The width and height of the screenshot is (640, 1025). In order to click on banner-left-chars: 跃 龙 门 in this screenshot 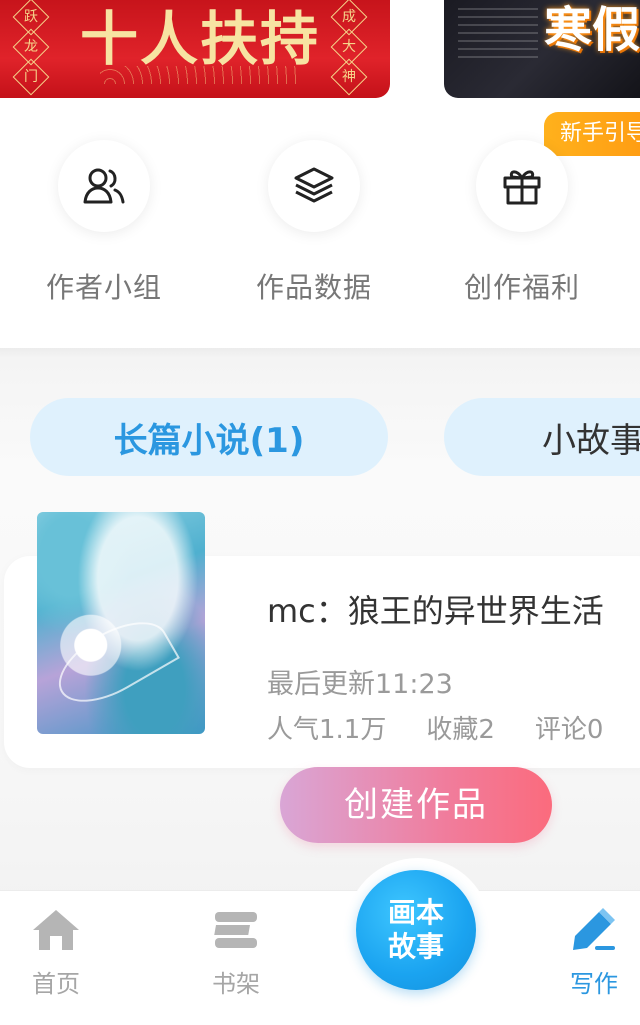, I will do `click(31, 49)`.